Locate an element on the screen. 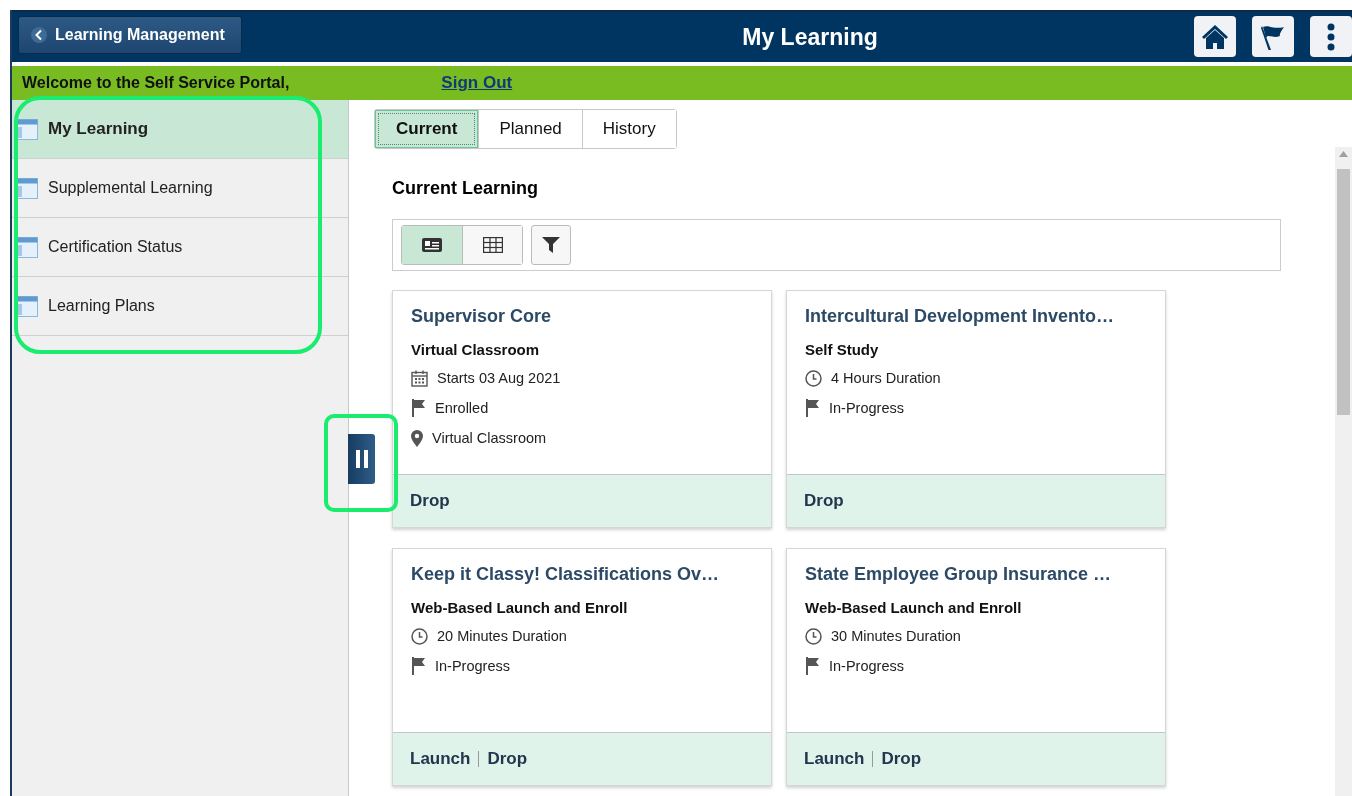 This screenshot has height=796, width=1352. home-button is located at coordinates (1215, 36).